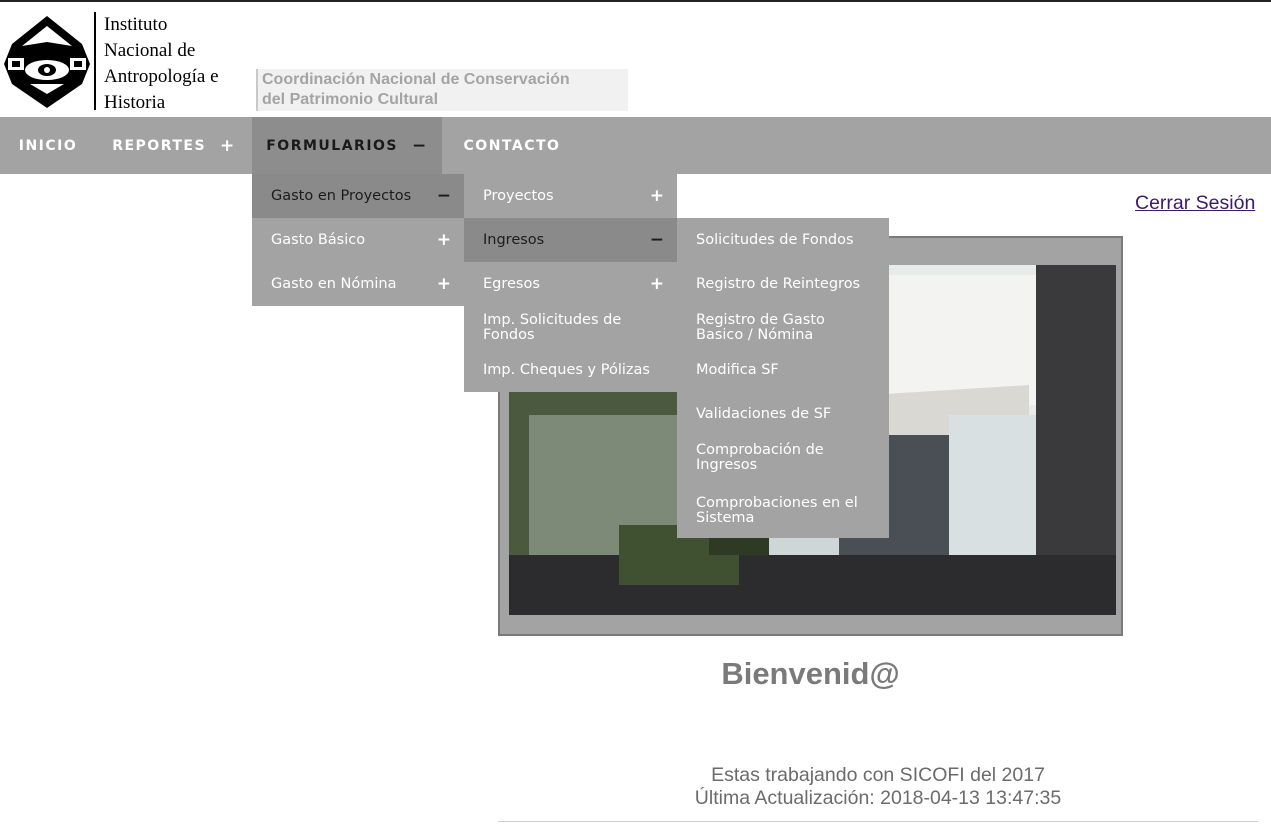  What do you see at coordinates (566, 370) in the screenshot?
I see `menu-item-label: Imp. Cheques y Pólizas` at bounding box center [566, 370].